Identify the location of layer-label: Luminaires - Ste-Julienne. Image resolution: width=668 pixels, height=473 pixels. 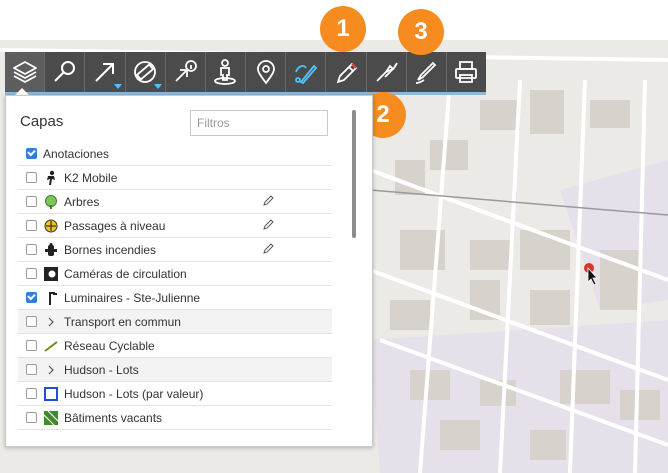
(132, 297).